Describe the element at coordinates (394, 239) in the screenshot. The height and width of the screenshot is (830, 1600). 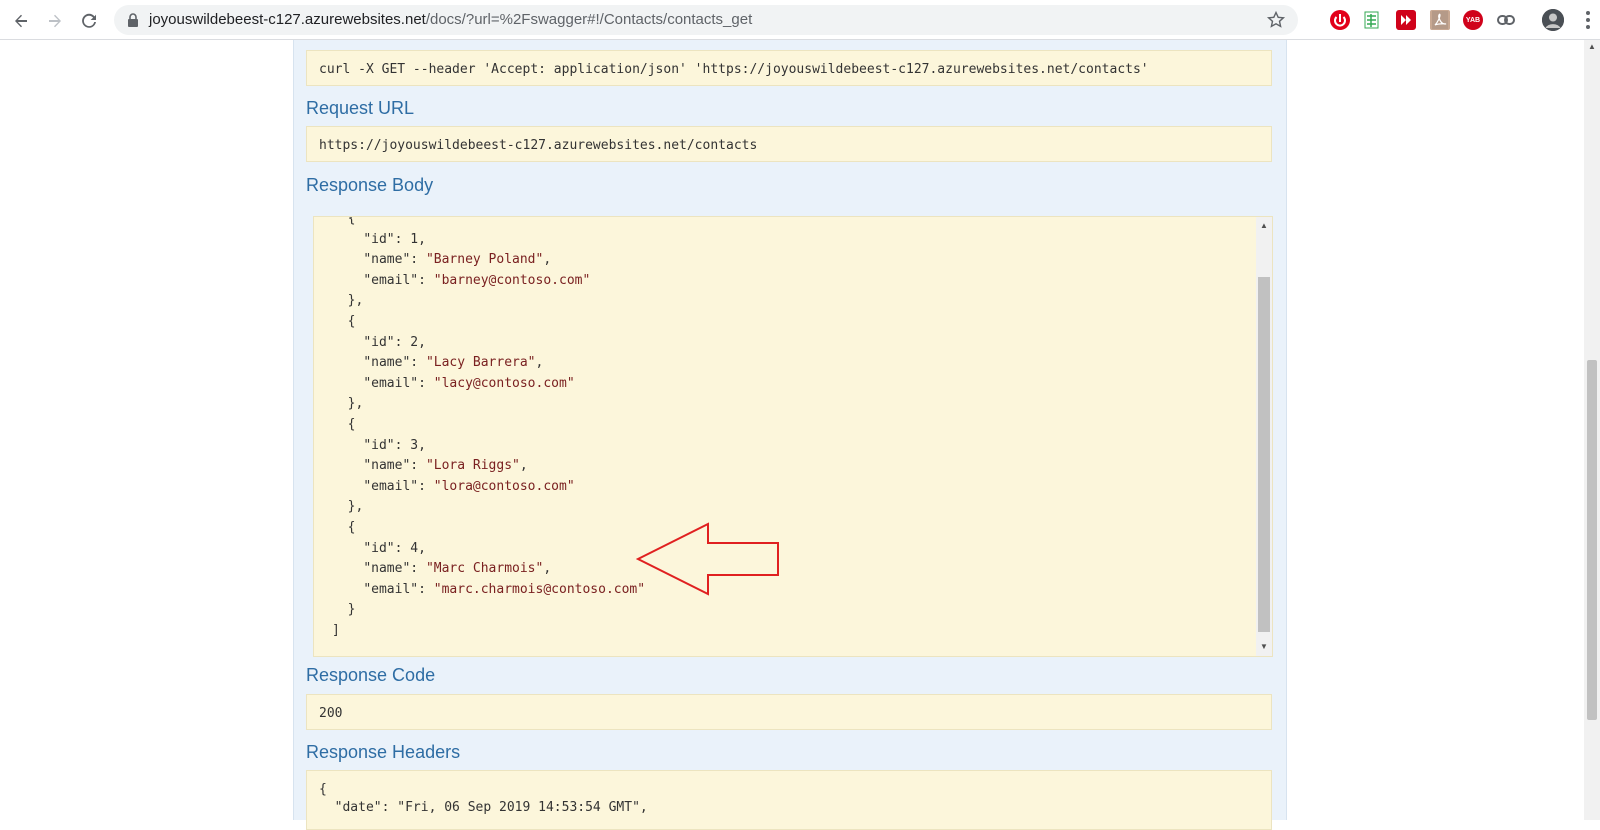
I see `json-line: "id": 1,` at that location.